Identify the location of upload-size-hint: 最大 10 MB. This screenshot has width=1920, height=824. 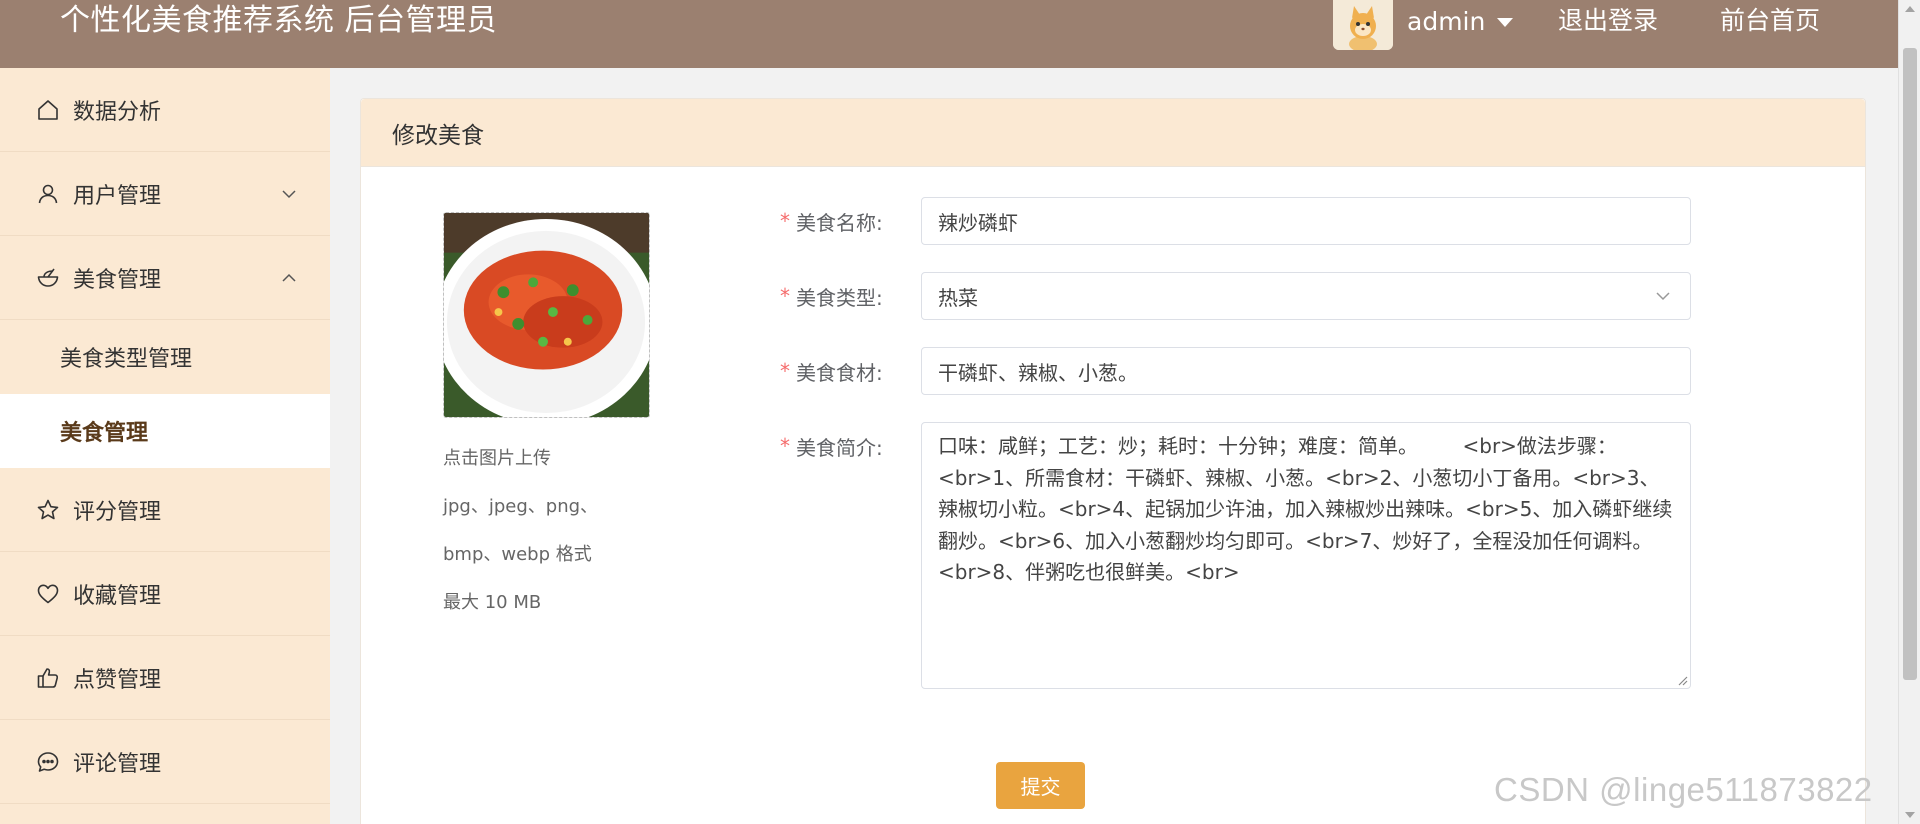
(492, 602).